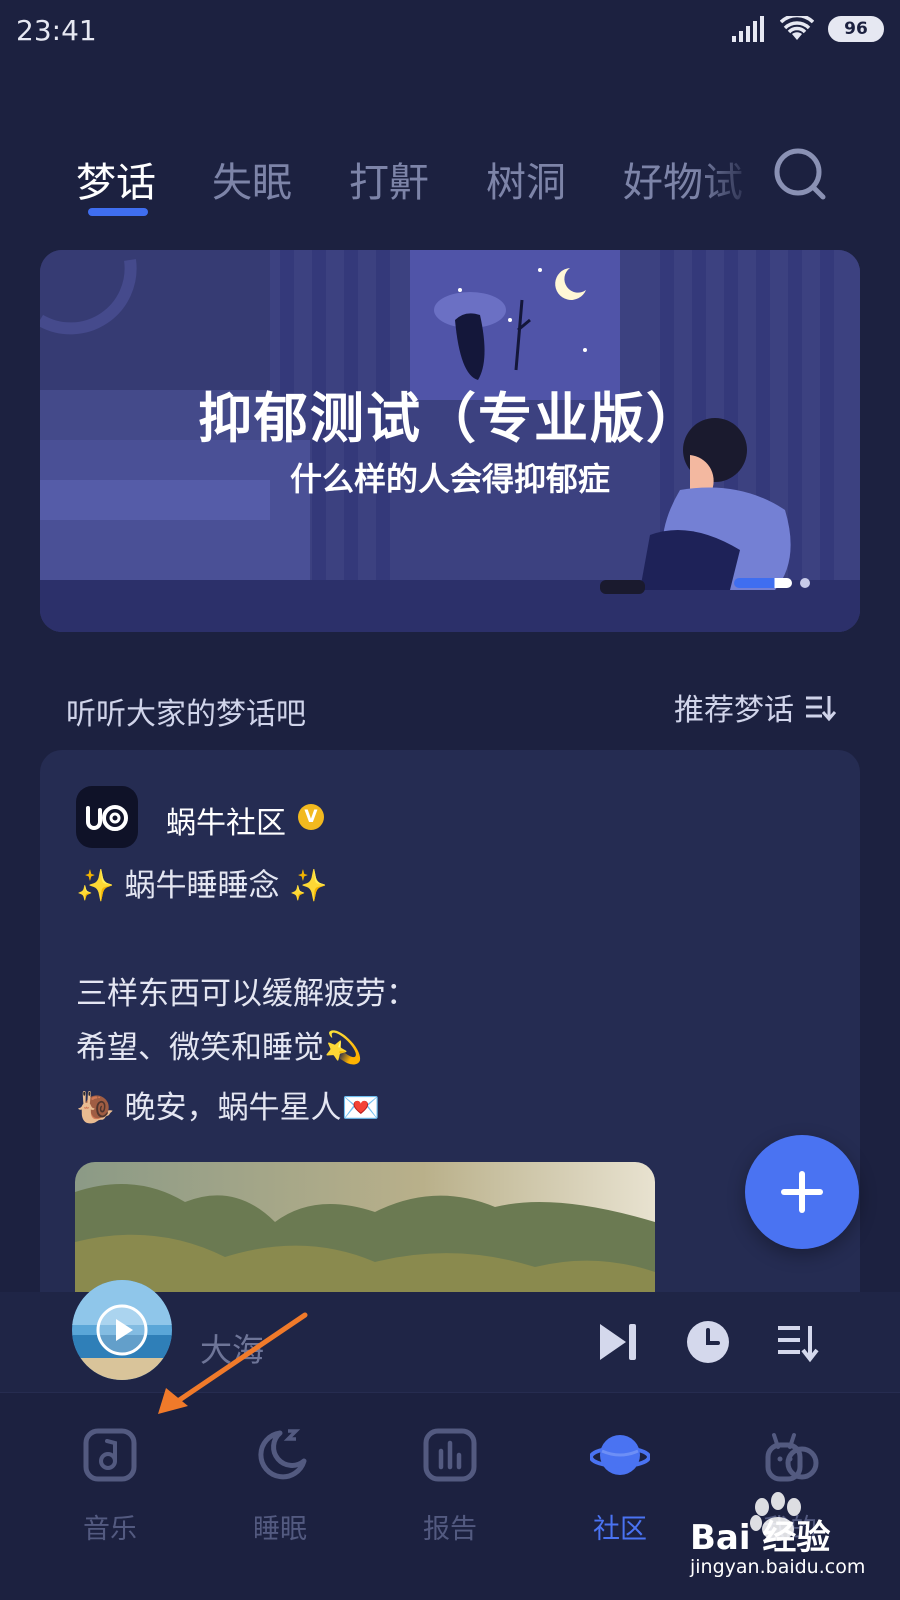 This screenshot has height=1600, width=900. I want to click on clock-icon, so click(708, 1342).